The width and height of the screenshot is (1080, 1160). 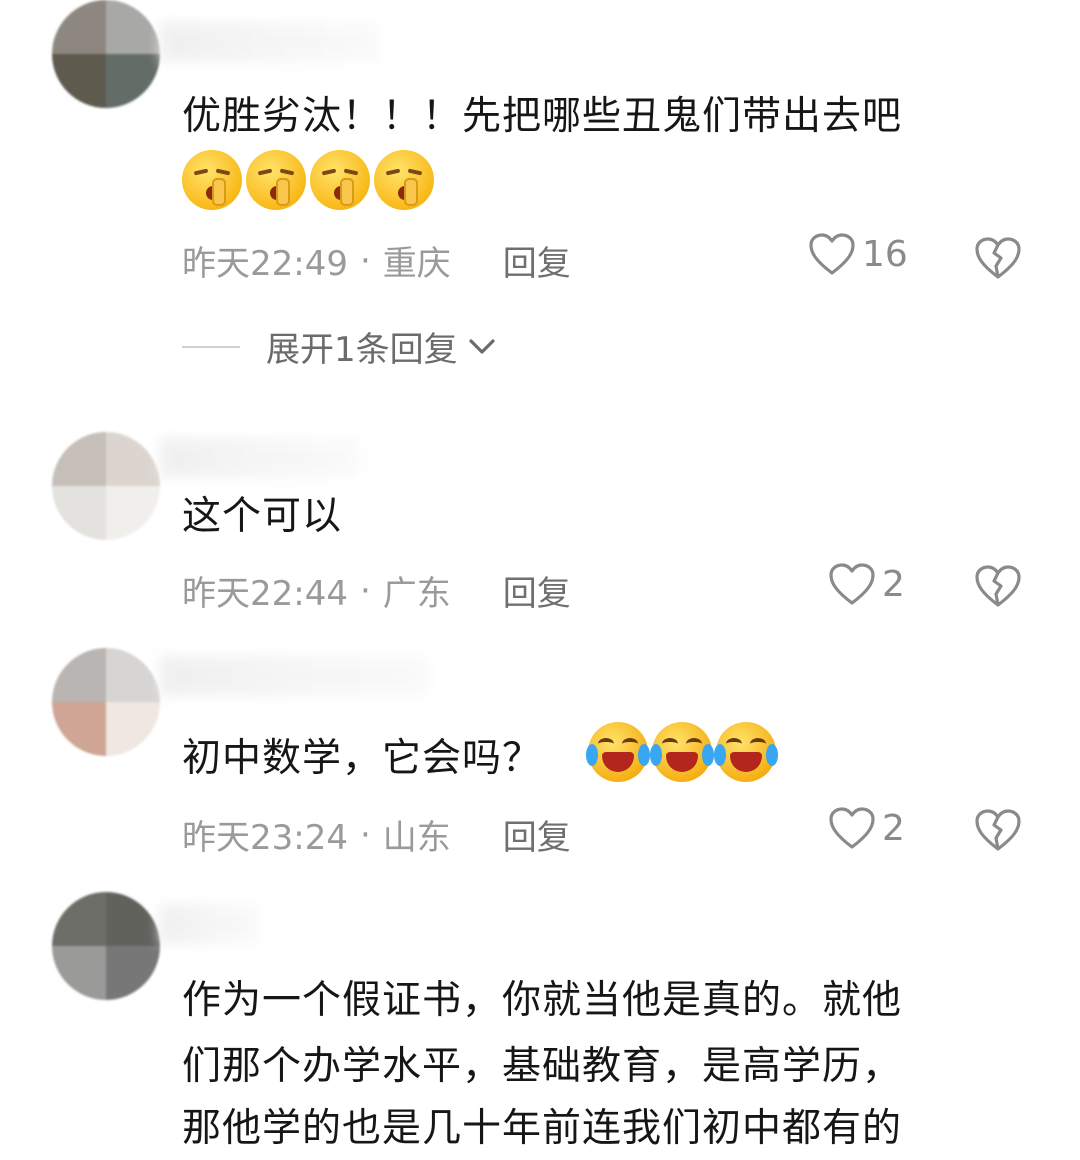 I want to click on comment-text: 这个可以, so click(x=262, y=516).